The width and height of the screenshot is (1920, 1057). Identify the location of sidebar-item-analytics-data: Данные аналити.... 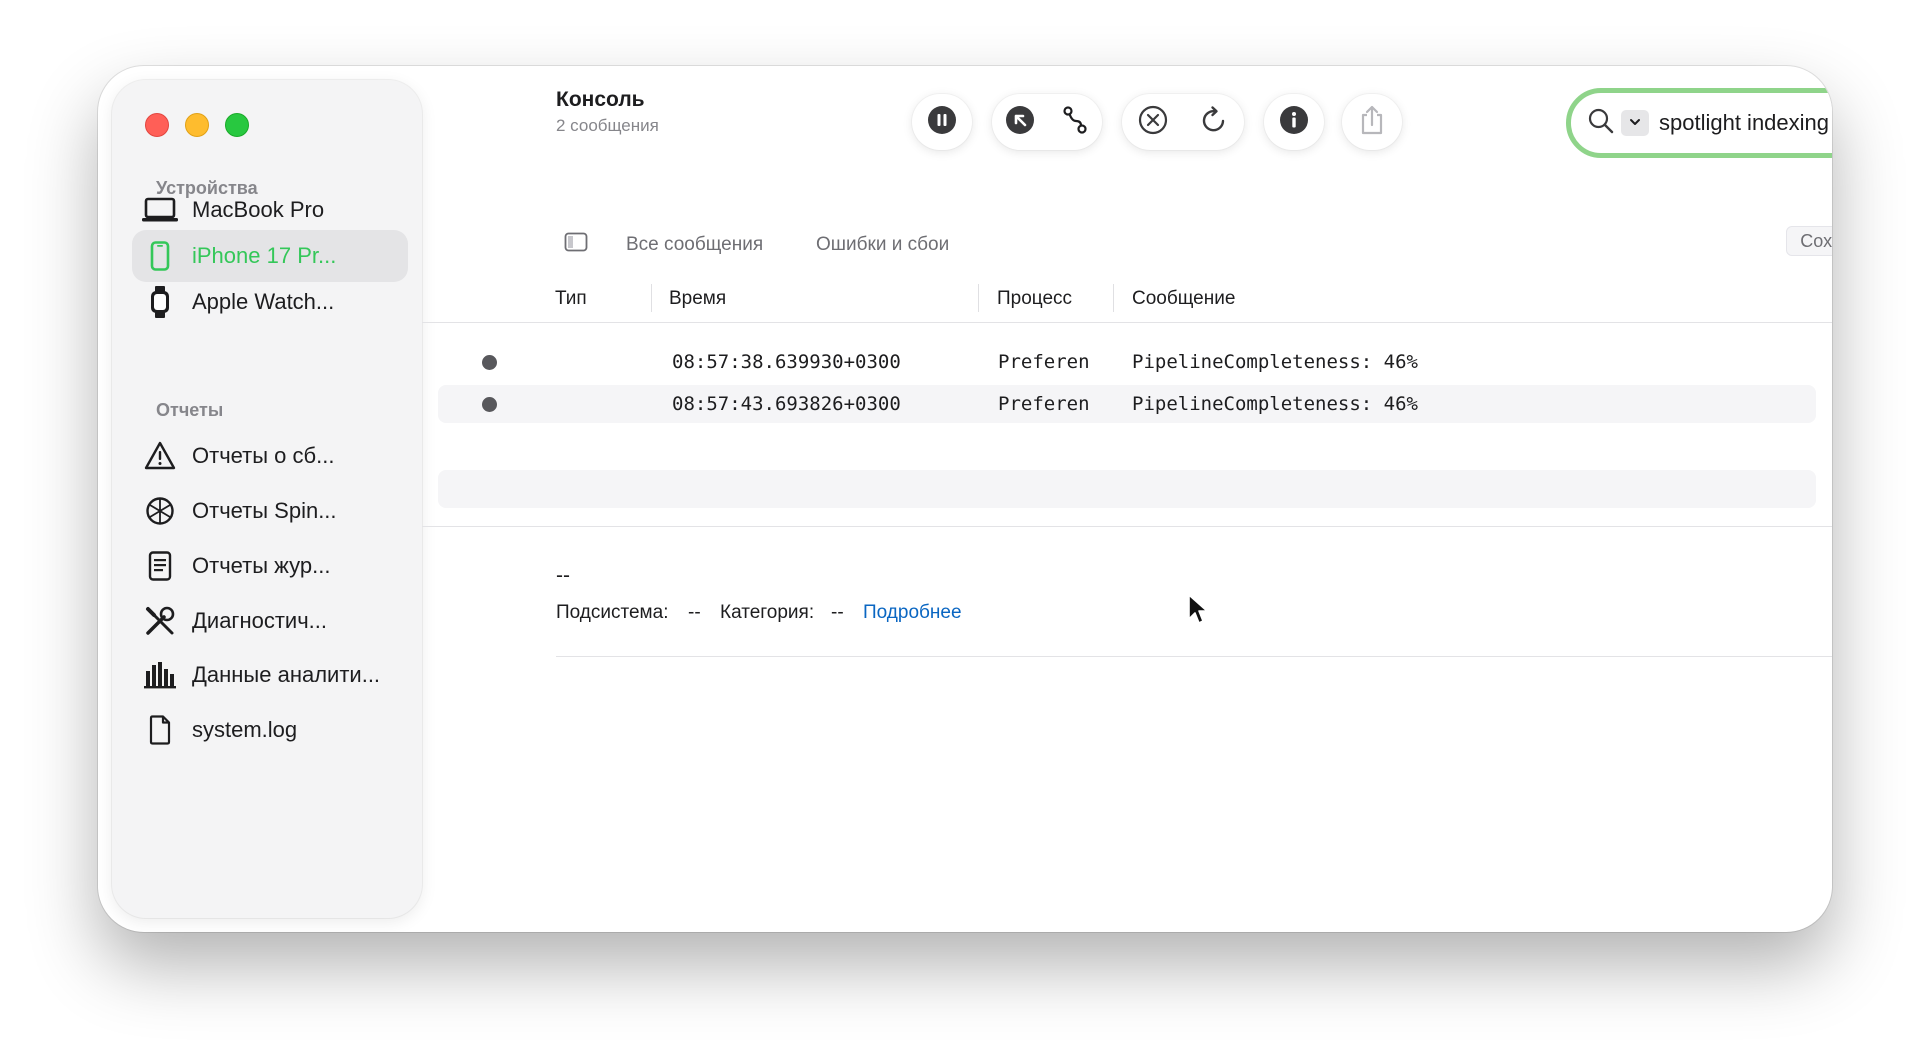
(270, 675).